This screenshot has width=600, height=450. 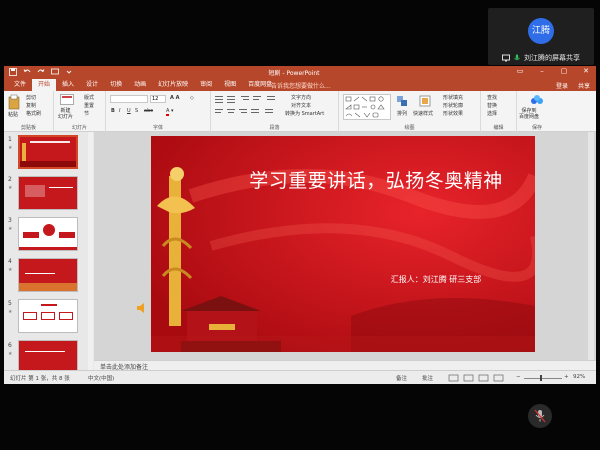 I want to click on tab-animations: 动画, so click(x=140, y=85).